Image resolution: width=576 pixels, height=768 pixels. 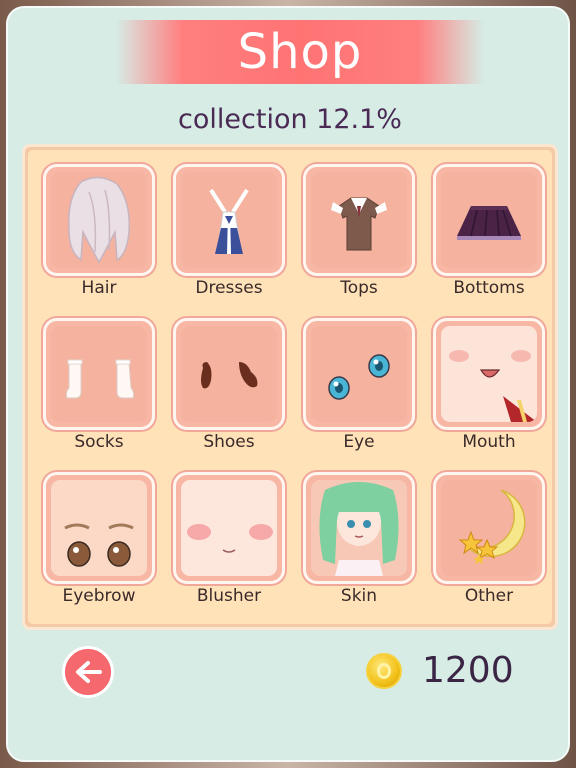 I want to click on category-label: Mouth, so click(x=489, y=442).